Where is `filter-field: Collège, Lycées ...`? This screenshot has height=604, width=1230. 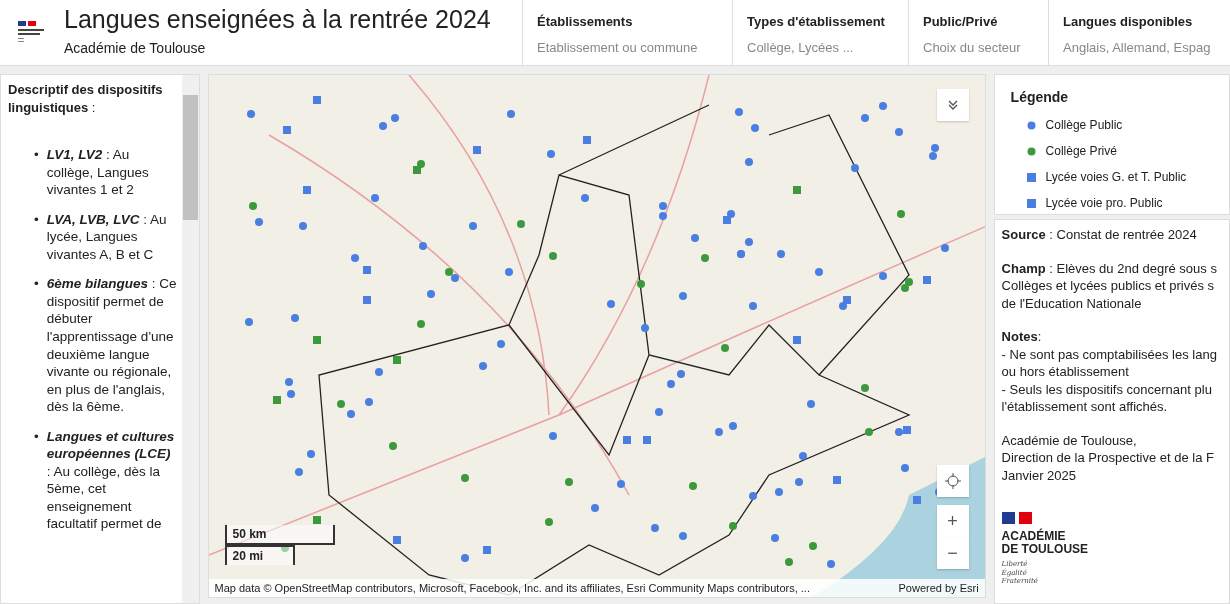 filter-field: Collège, Lycées ... is located at coordinates (820, 47).